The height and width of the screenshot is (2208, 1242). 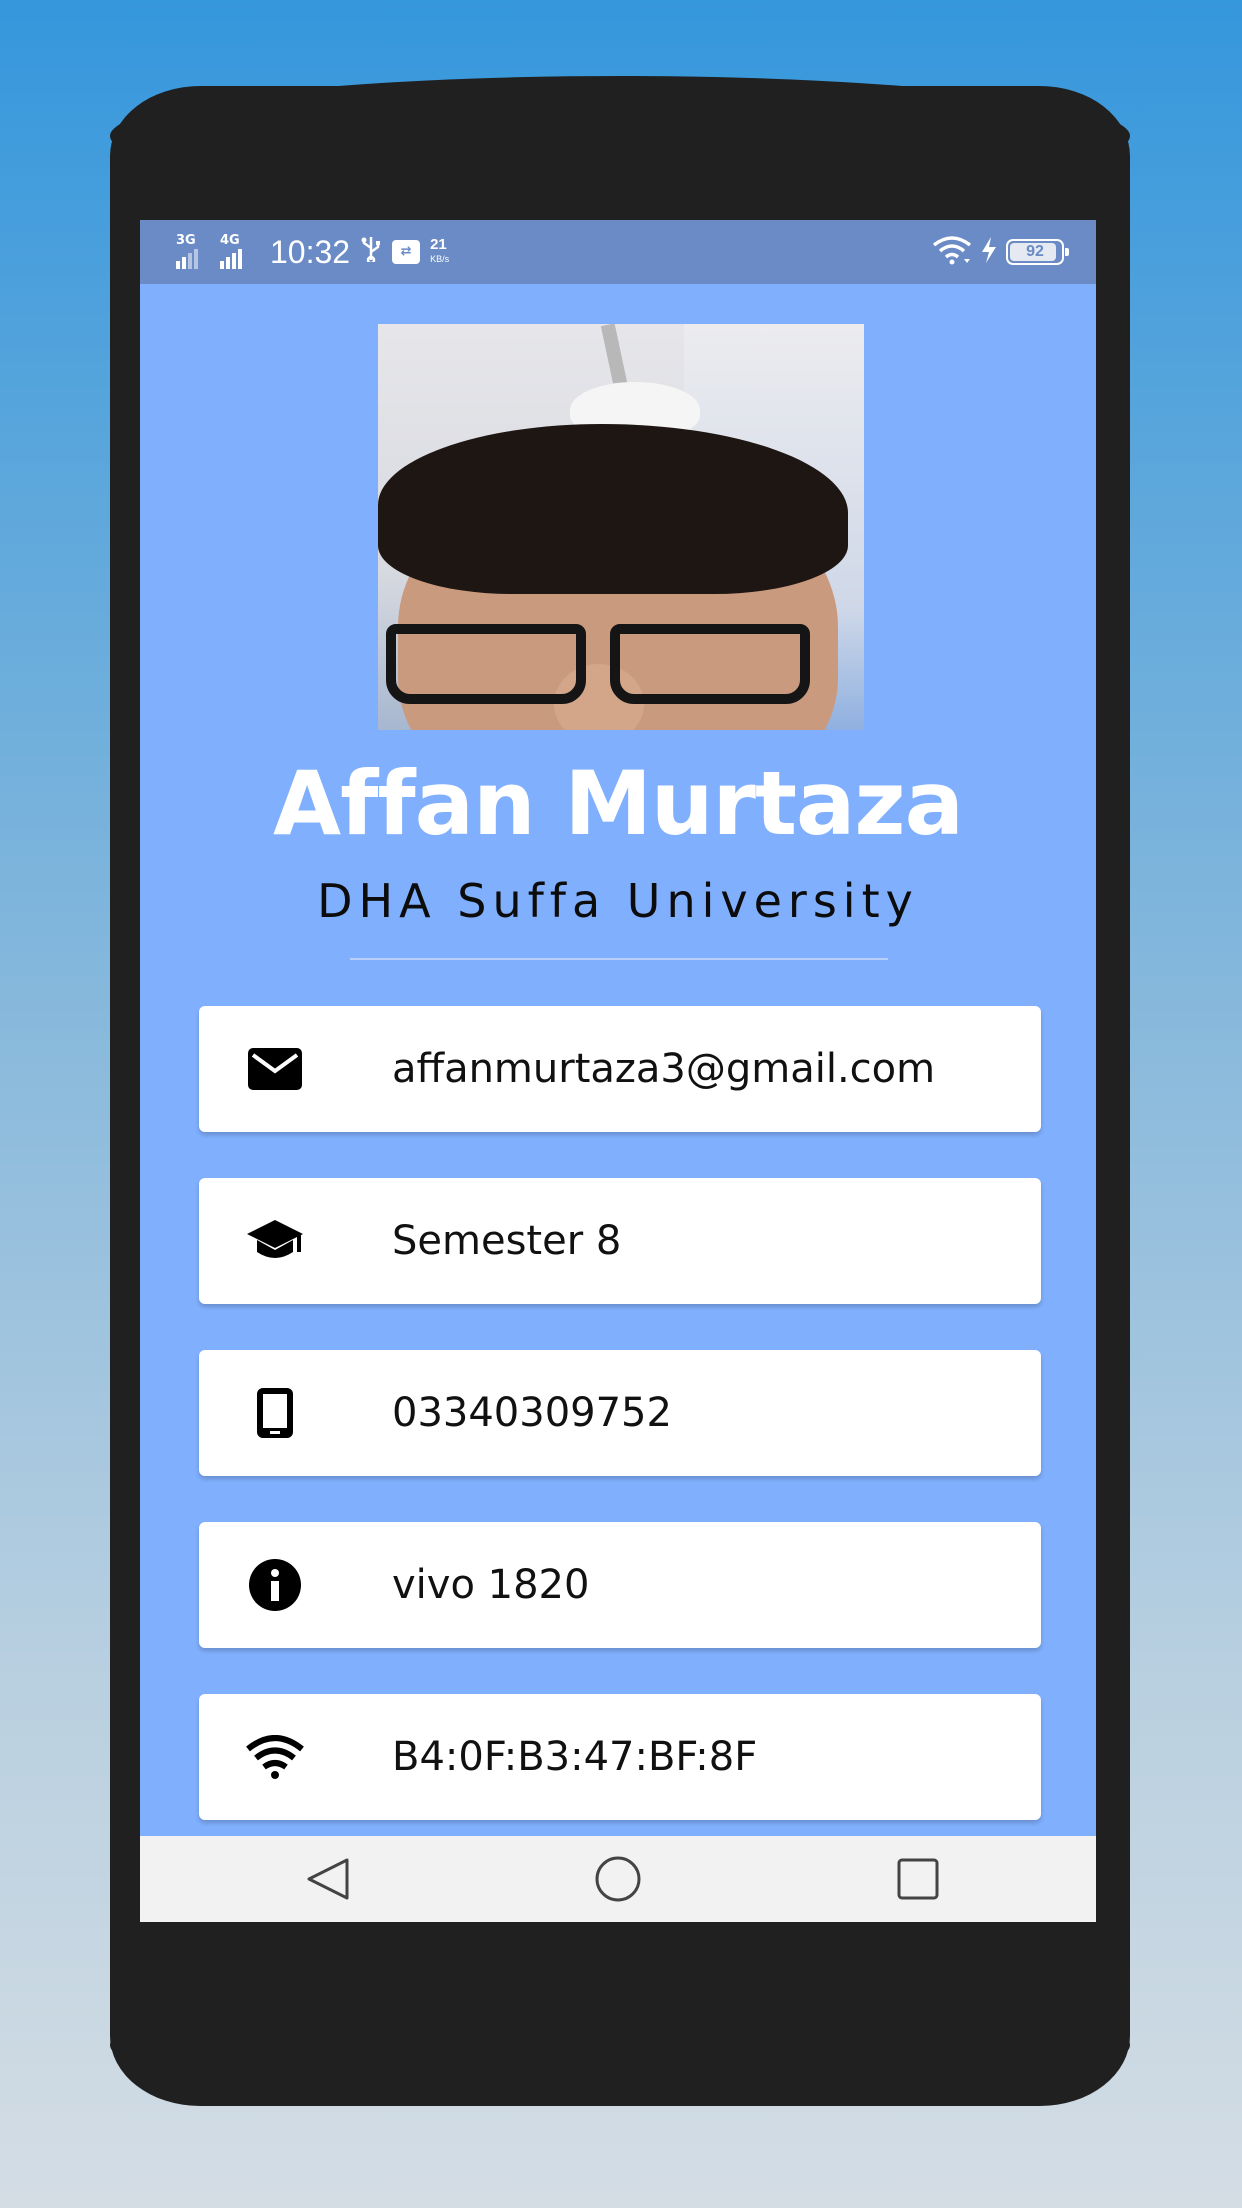 I want to click on status-bar: 3G 4G 10:32 ⇄ 21 KB/s 92, so click(x=618, y=252).